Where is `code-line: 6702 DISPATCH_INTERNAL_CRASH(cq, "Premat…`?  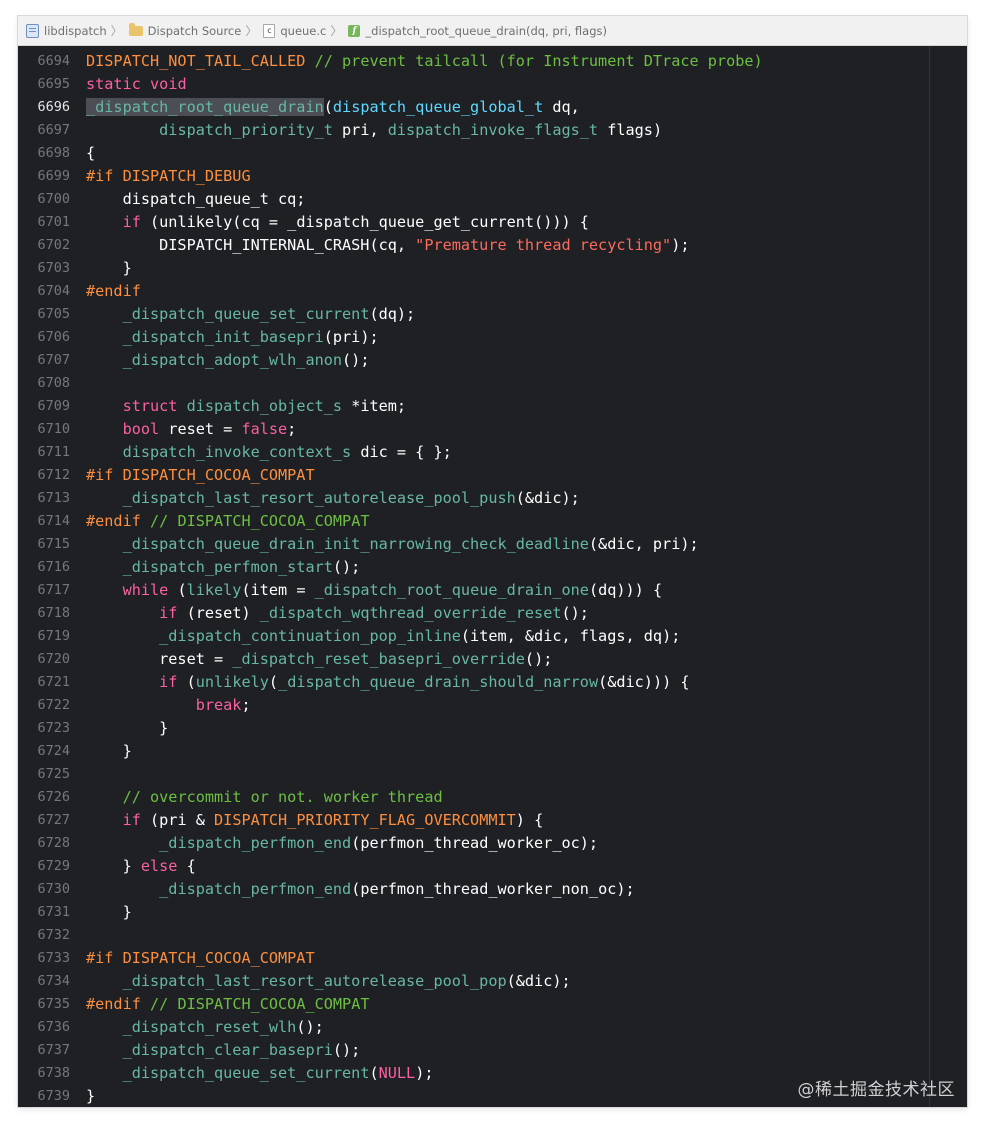
code-line: 6702 DISPATCH_INTERNAL_CRASH(cq, "Premat… is located at coordinates (390, 245).